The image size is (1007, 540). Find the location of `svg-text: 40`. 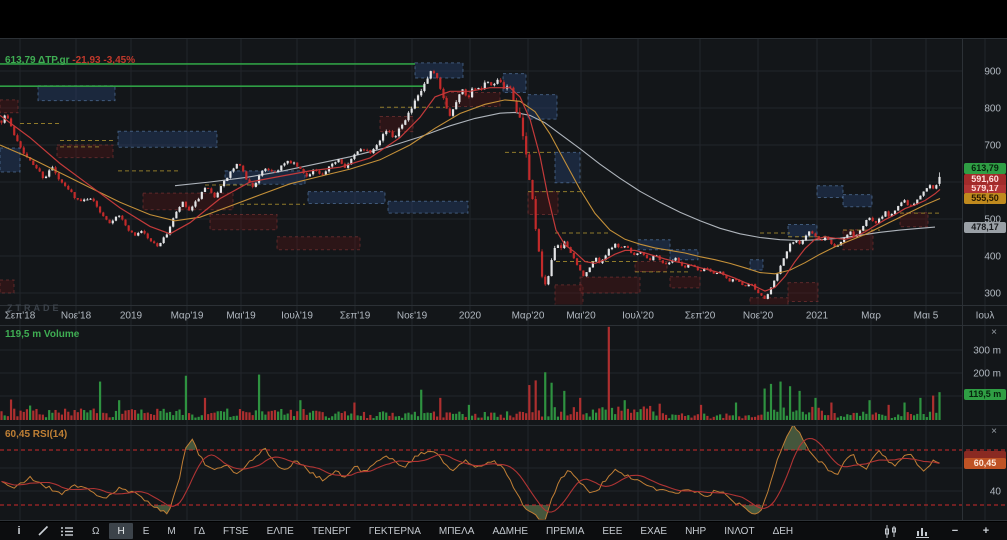

svg-text: 40 is located at coordinates (996, 492).